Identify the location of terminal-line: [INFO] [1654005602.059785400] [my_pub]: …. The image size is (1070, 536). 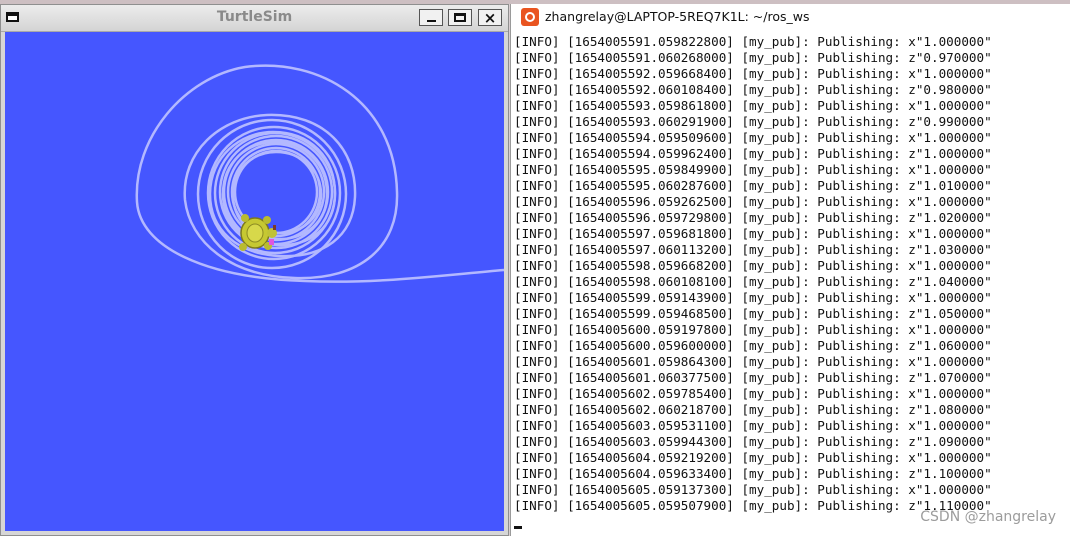
(753, 393).